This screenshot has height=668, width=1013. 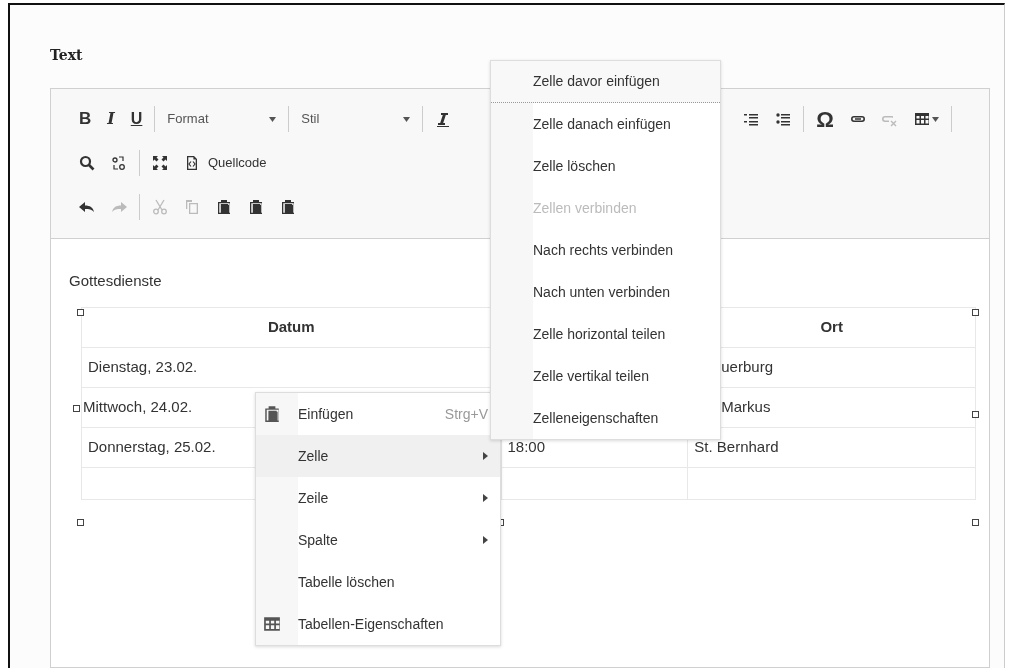 What do you see at coordinates (825, 119) in the screenshot?
I see `special-character-button: Ω` at bounding box center [825, 119].